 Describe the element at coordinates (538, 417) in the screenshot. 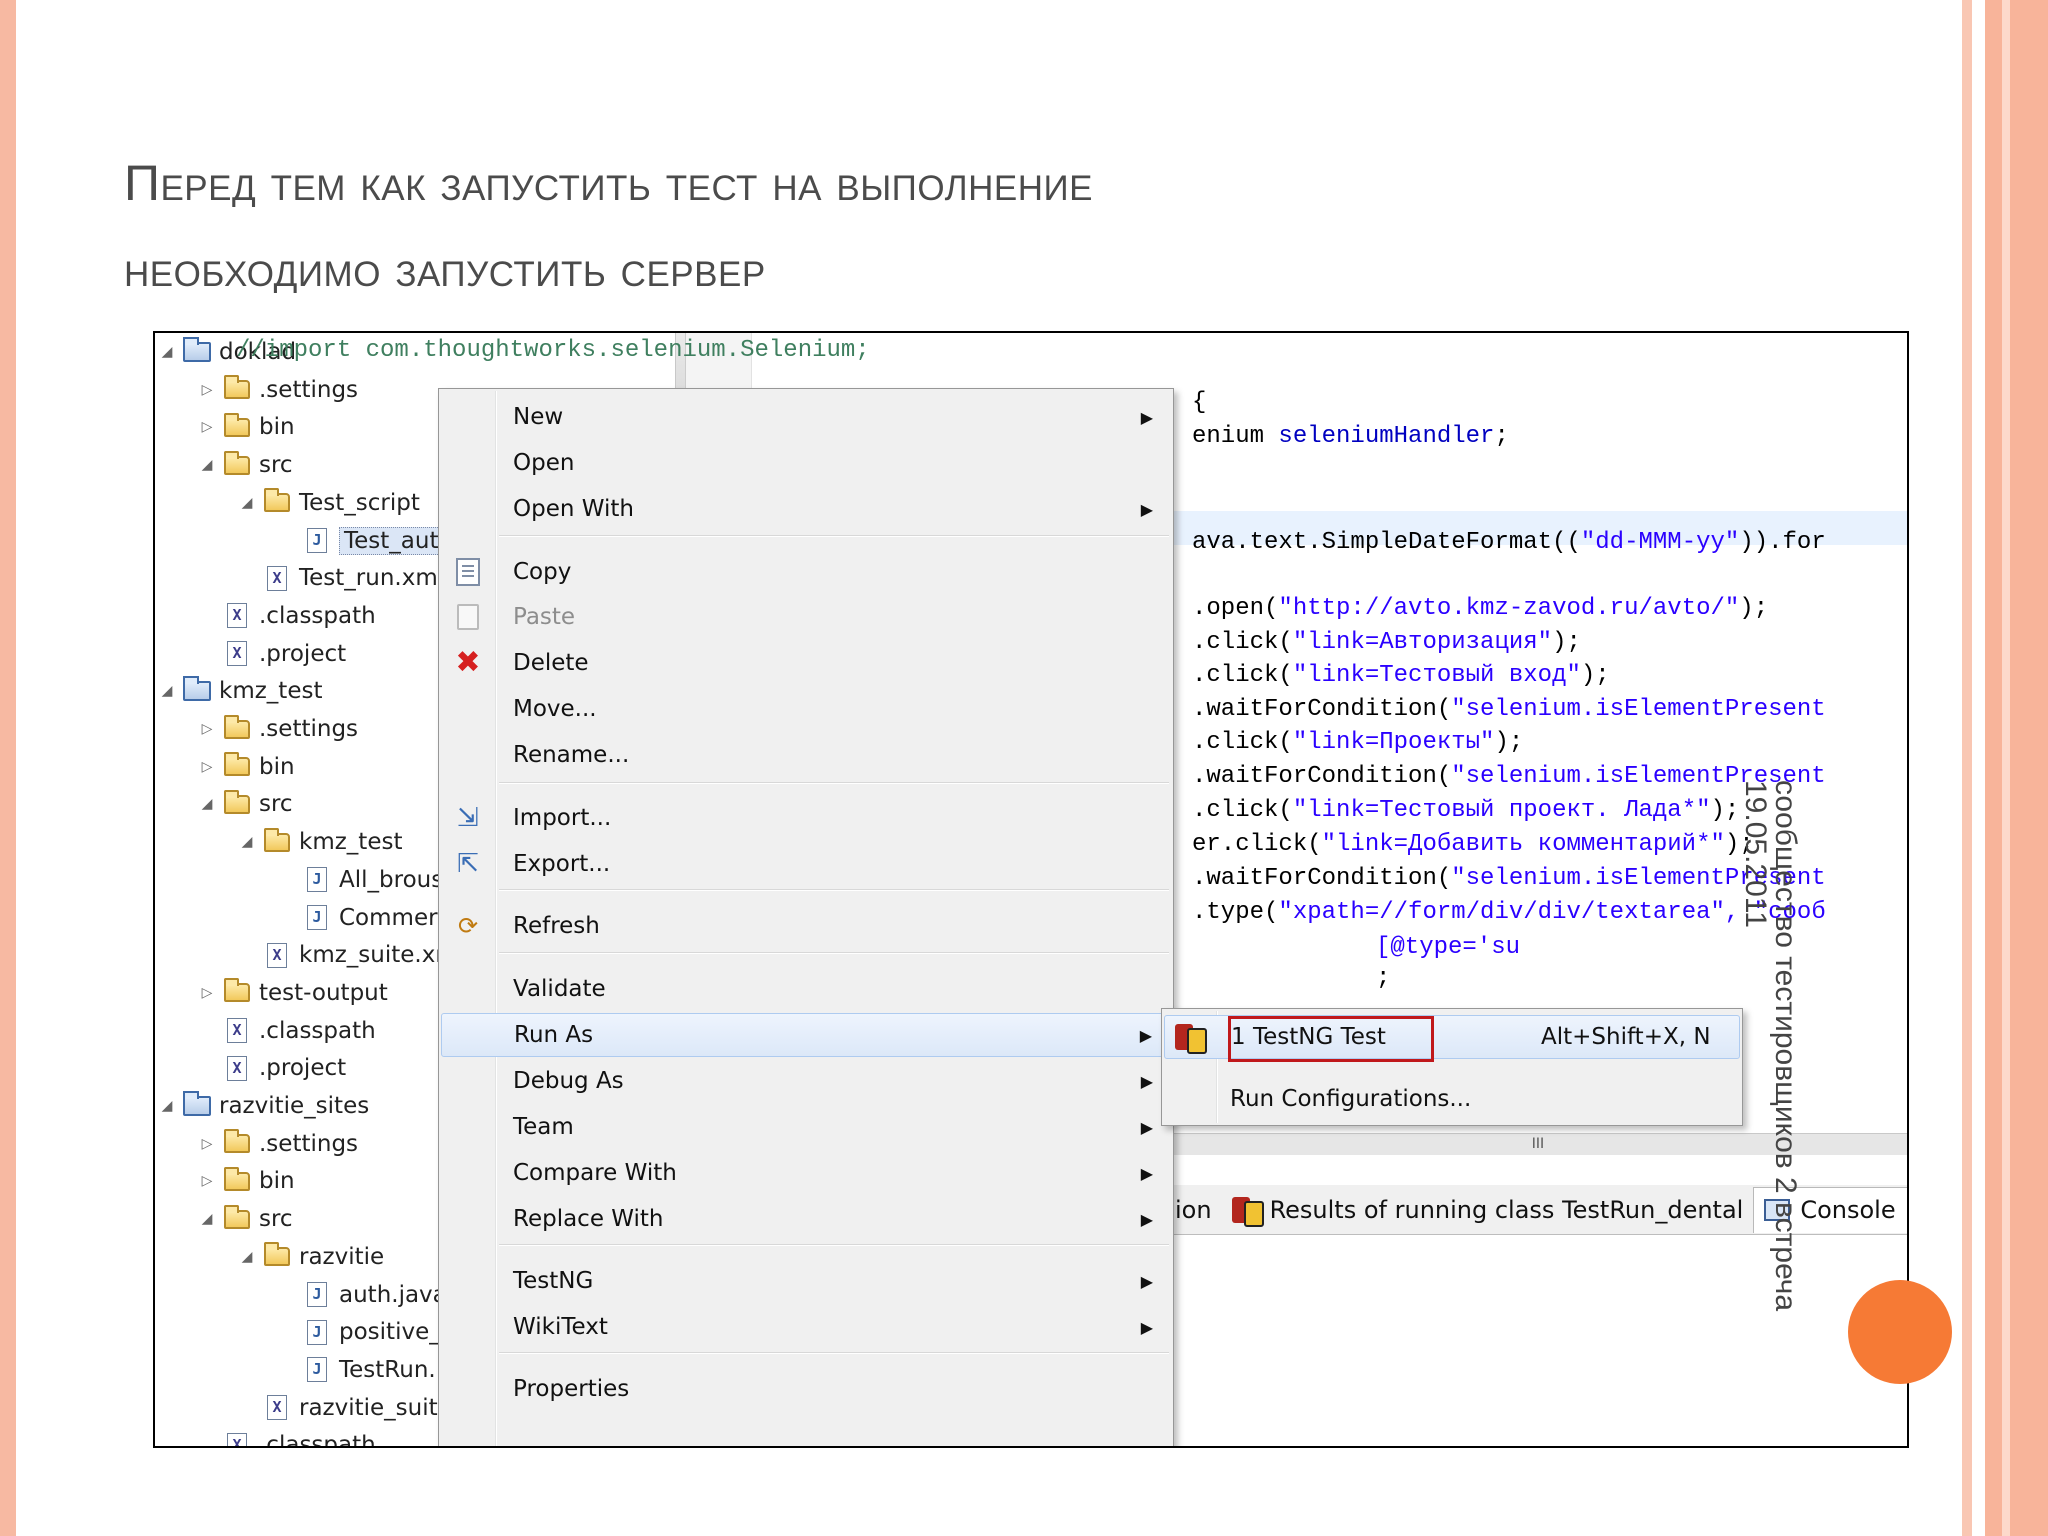

I see `menu-item-new-label: New` at that location.